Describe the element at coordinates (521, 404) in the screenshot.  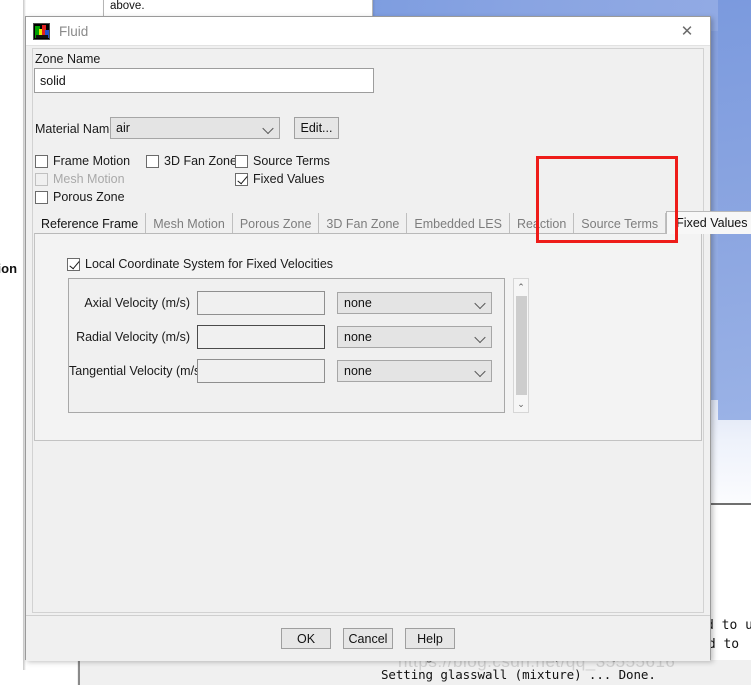
I see `scroll-down-icon: ⌄` at that location.